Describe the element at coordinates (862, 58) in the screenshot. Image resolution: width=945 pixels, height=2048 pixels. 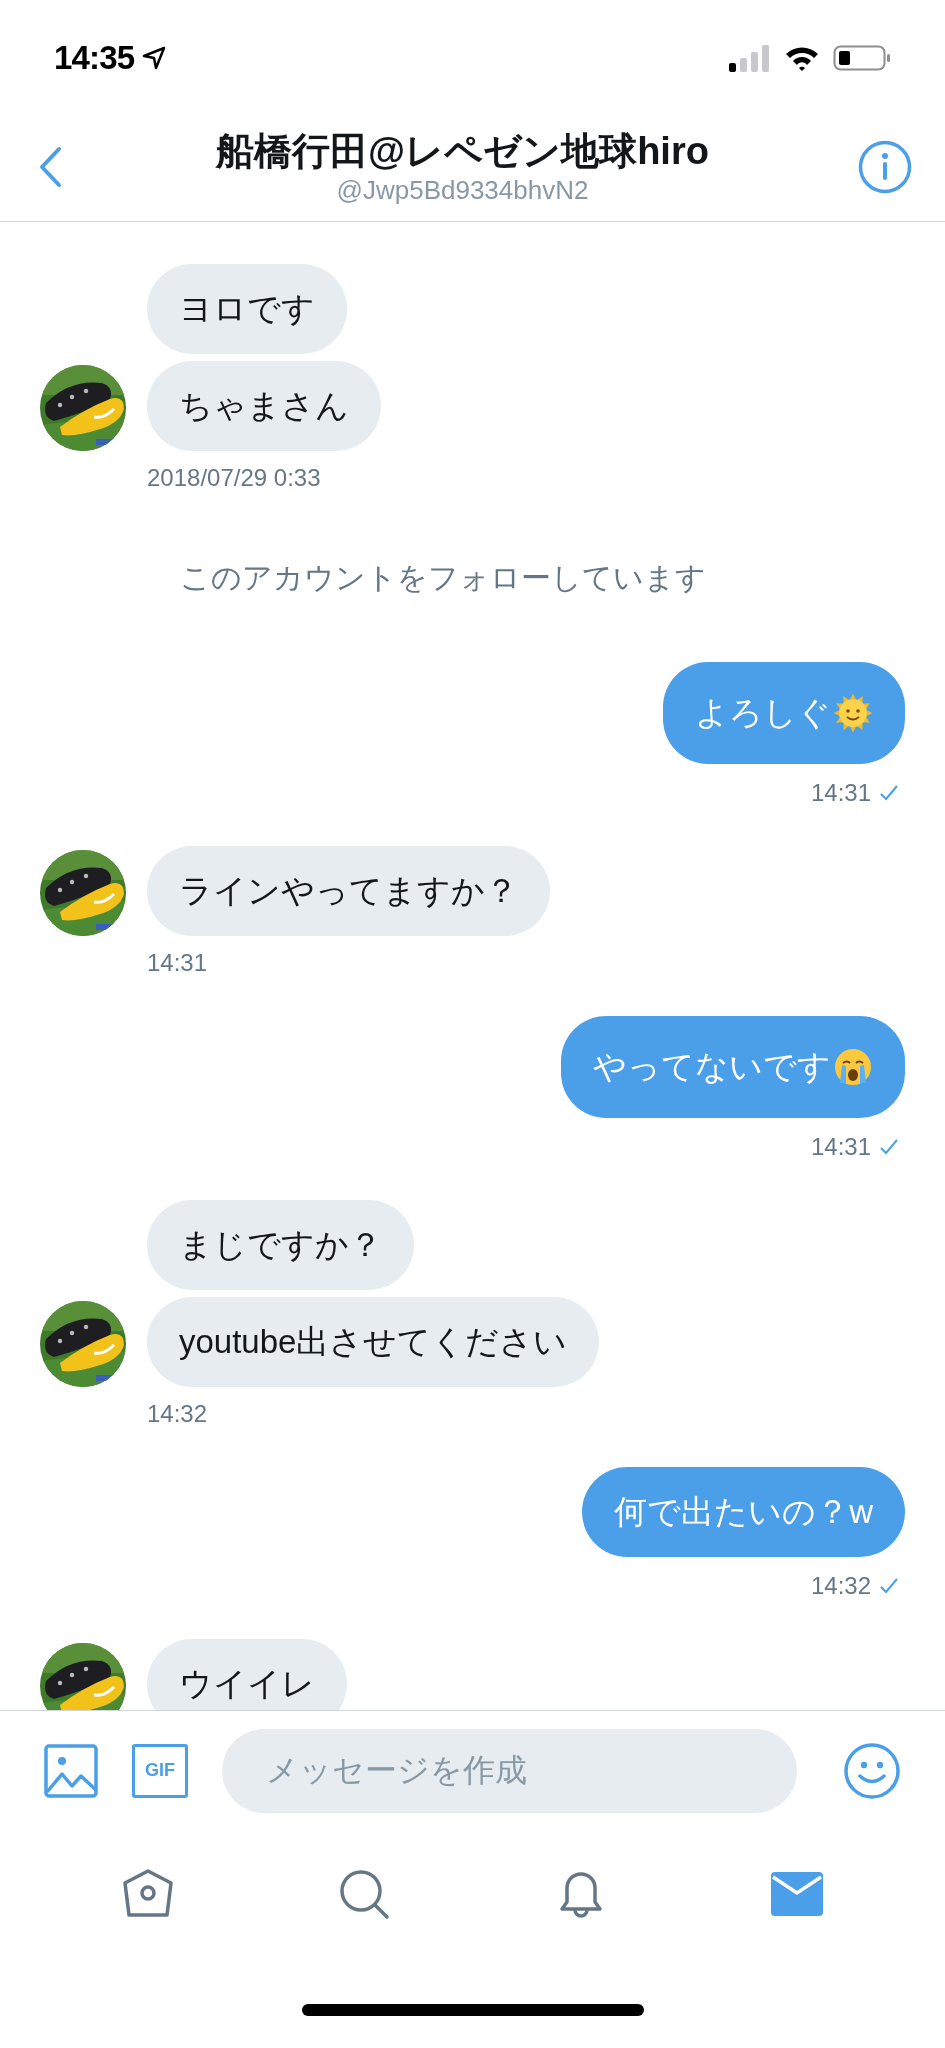
I see `battery-icon` at that location.